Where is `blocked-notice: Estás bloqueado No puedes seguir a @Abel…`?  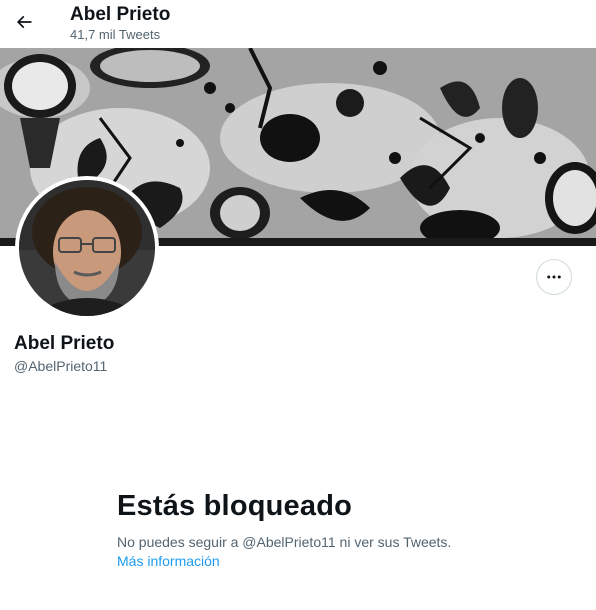 blocked-notice: Estás bloqueado No puedes seguir a @Abel… is located at coordinates (307, 530).